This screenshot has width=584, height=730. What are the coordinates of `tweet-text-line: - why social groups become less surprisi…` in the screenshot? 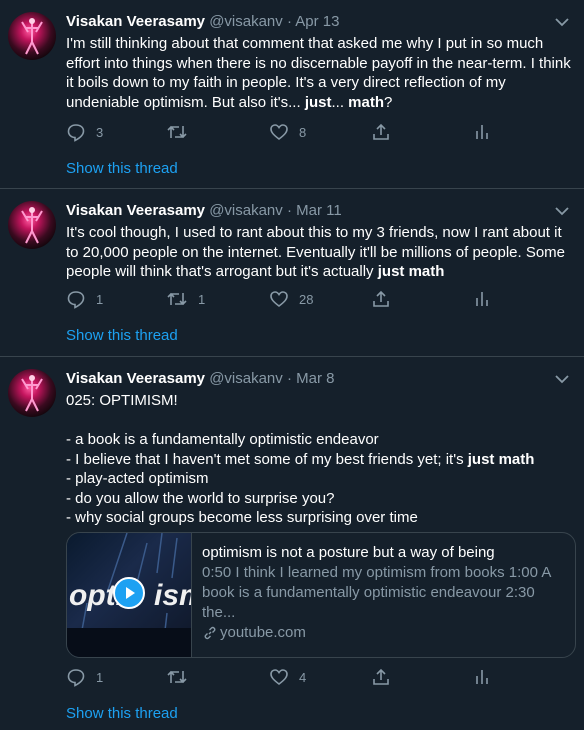 It's located at (319, 518).